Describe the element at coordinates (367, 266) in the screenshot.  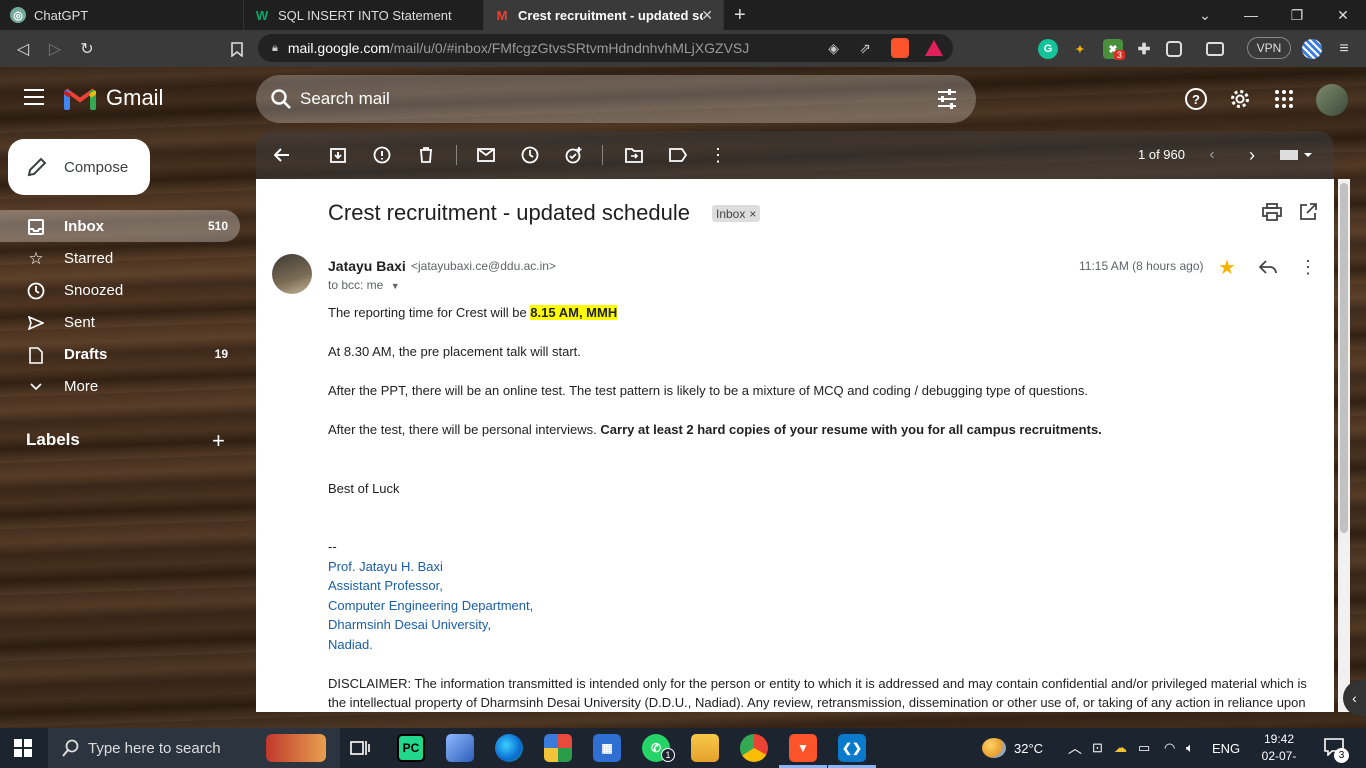
I see `sender-name: Jatayu Baxi` at that location.